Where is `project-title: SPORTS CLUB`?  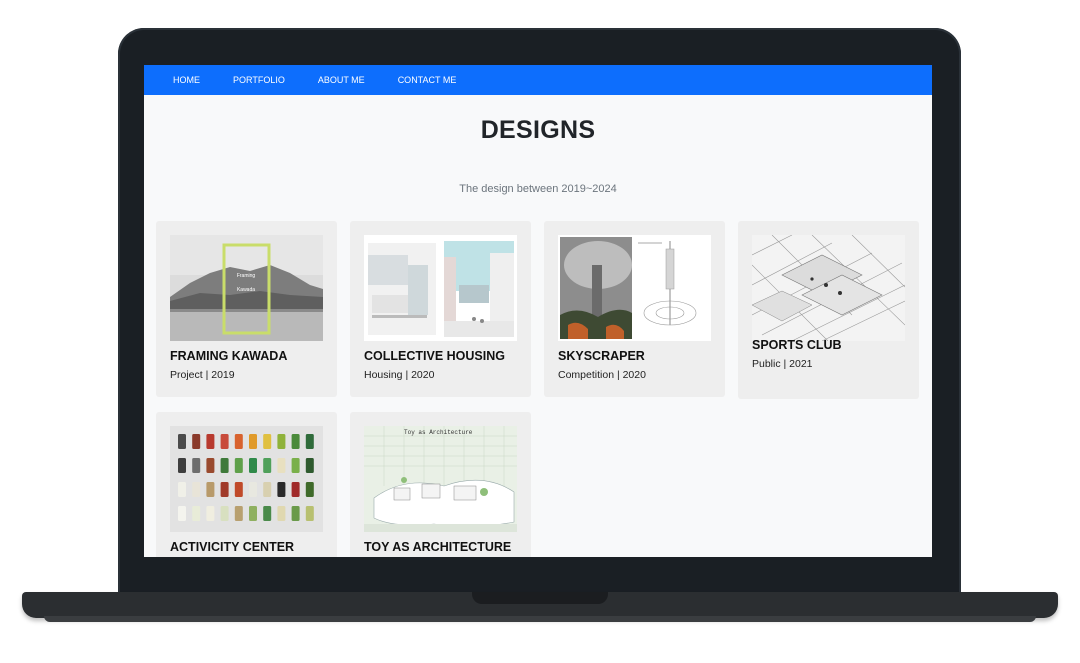
project-title: SPORTS CLUB is located at coordinates (797, 345).